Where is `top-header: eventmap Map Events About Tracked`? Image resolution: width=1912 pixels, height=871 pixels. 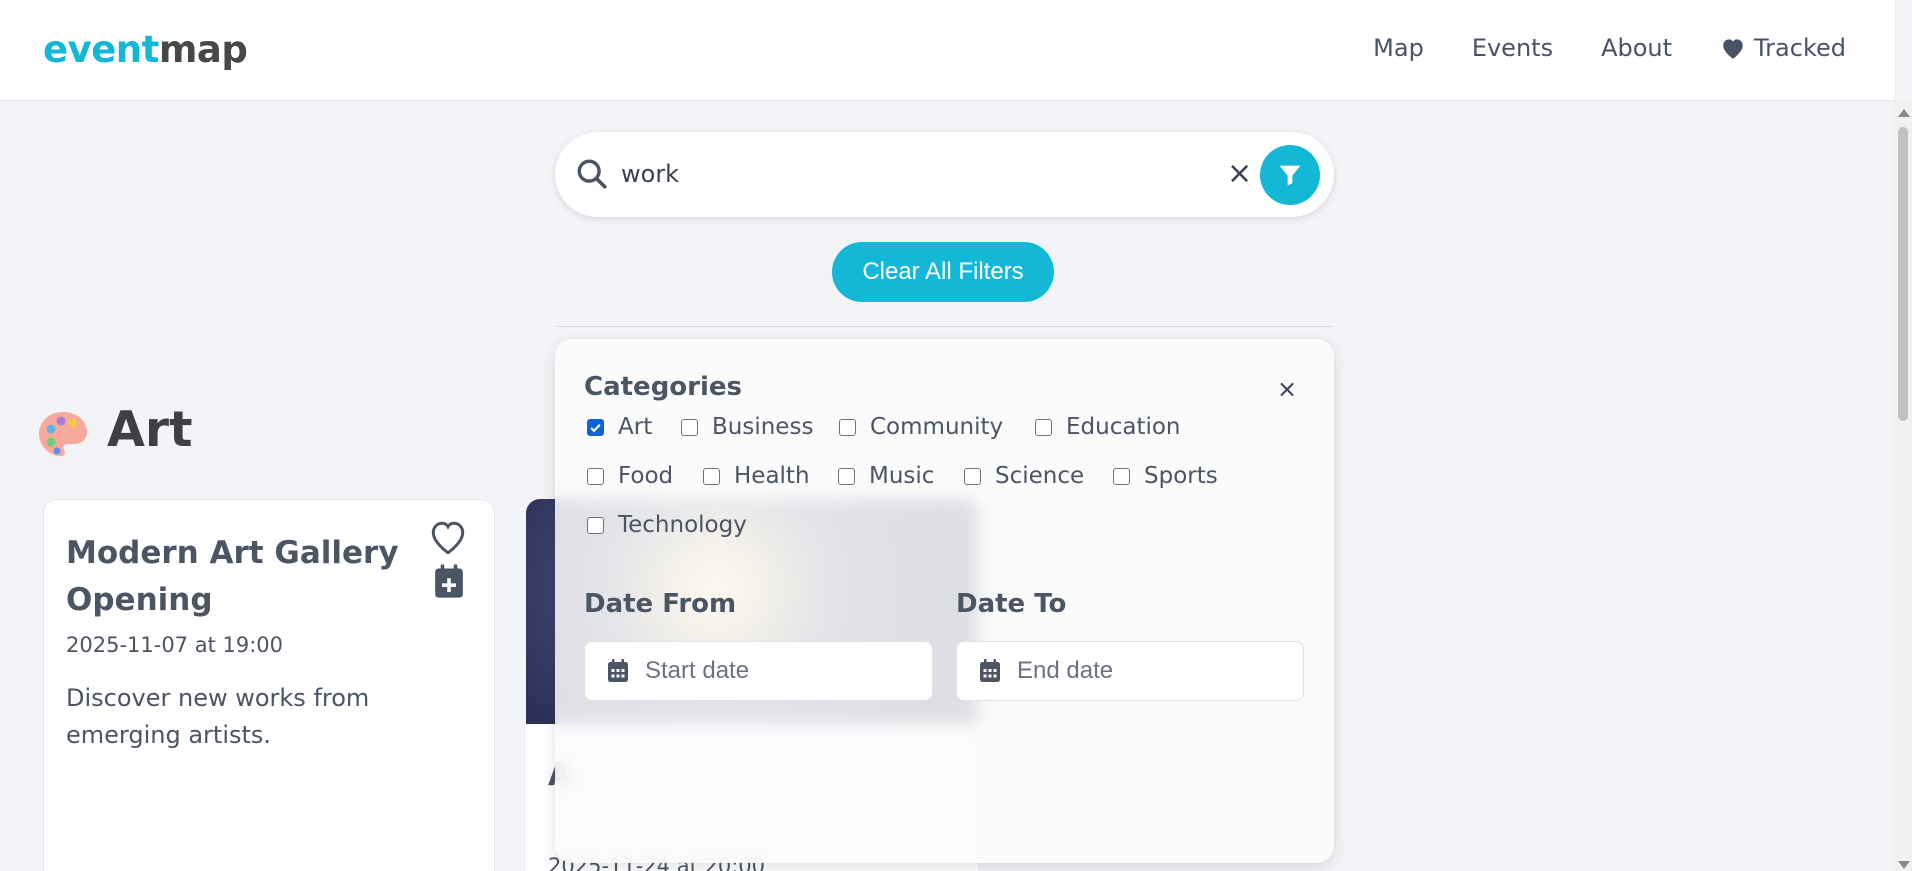 top-header: eventmap Map Events About Tracked is located at coordinates (947, 50).